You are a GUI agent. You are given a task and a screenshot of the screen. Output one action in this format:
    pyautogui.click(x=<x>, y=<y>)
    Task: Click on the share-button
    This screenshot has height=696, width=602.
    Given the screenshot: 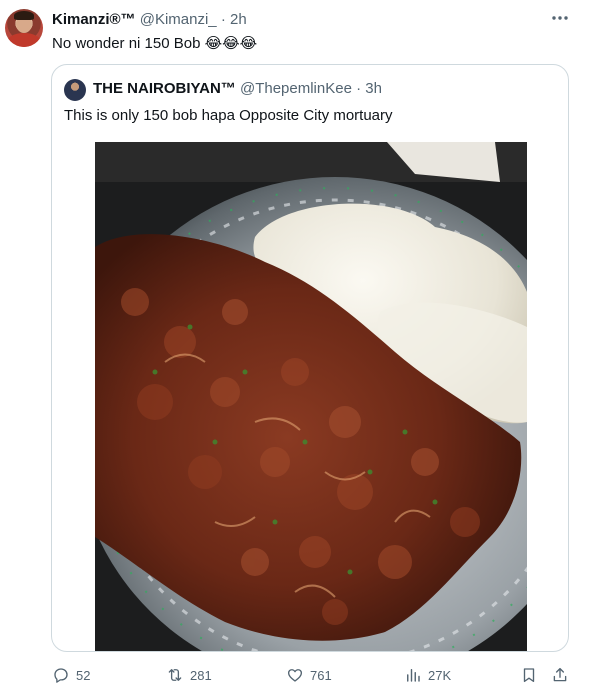 What is the action you would take?
    pyautogui.click(x=560, y=675)
    